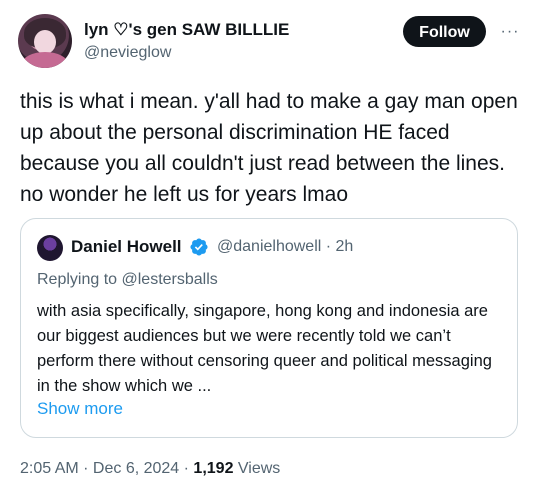 This screenshot has height=488, width=540. I want to click on tweet-date: Dec 6, 2024, so click(136, 468).